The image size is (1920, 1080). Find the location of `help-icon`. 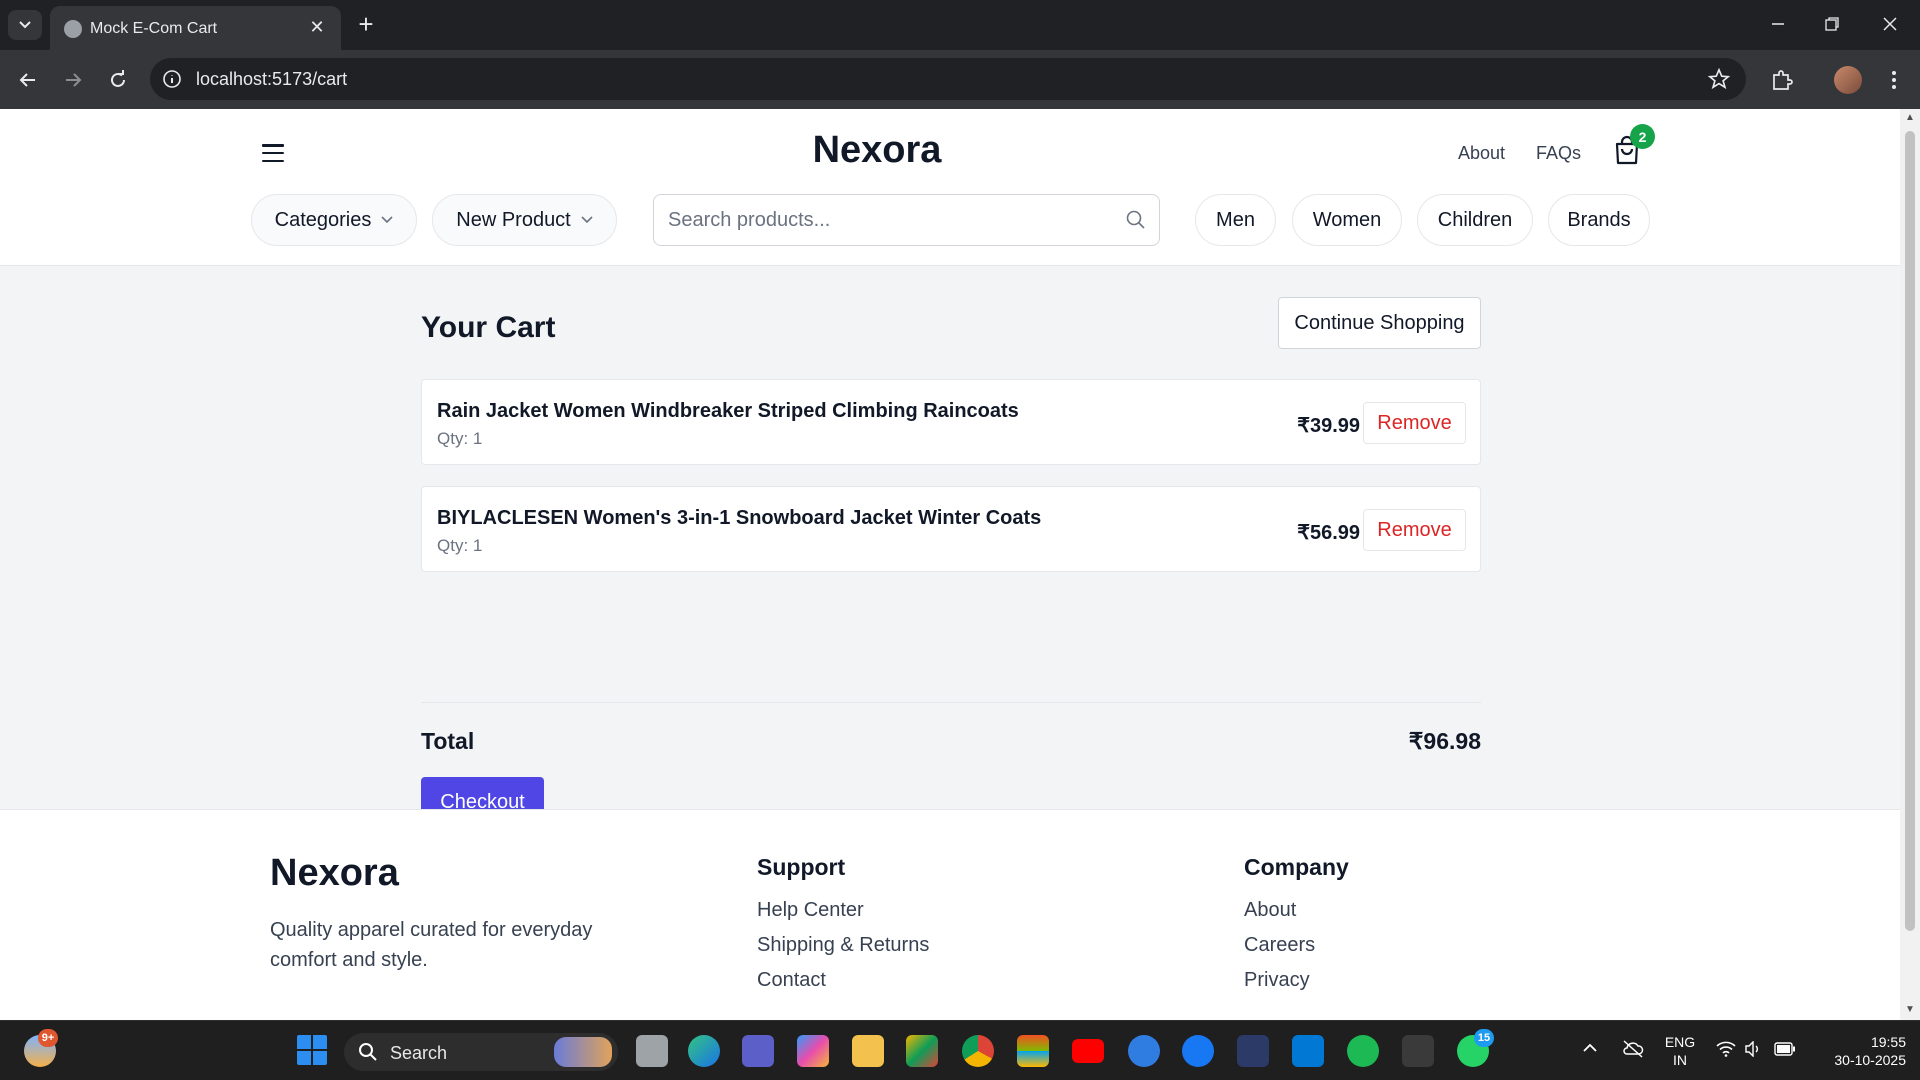

help-icon is located at coordinates (1144, 1051).